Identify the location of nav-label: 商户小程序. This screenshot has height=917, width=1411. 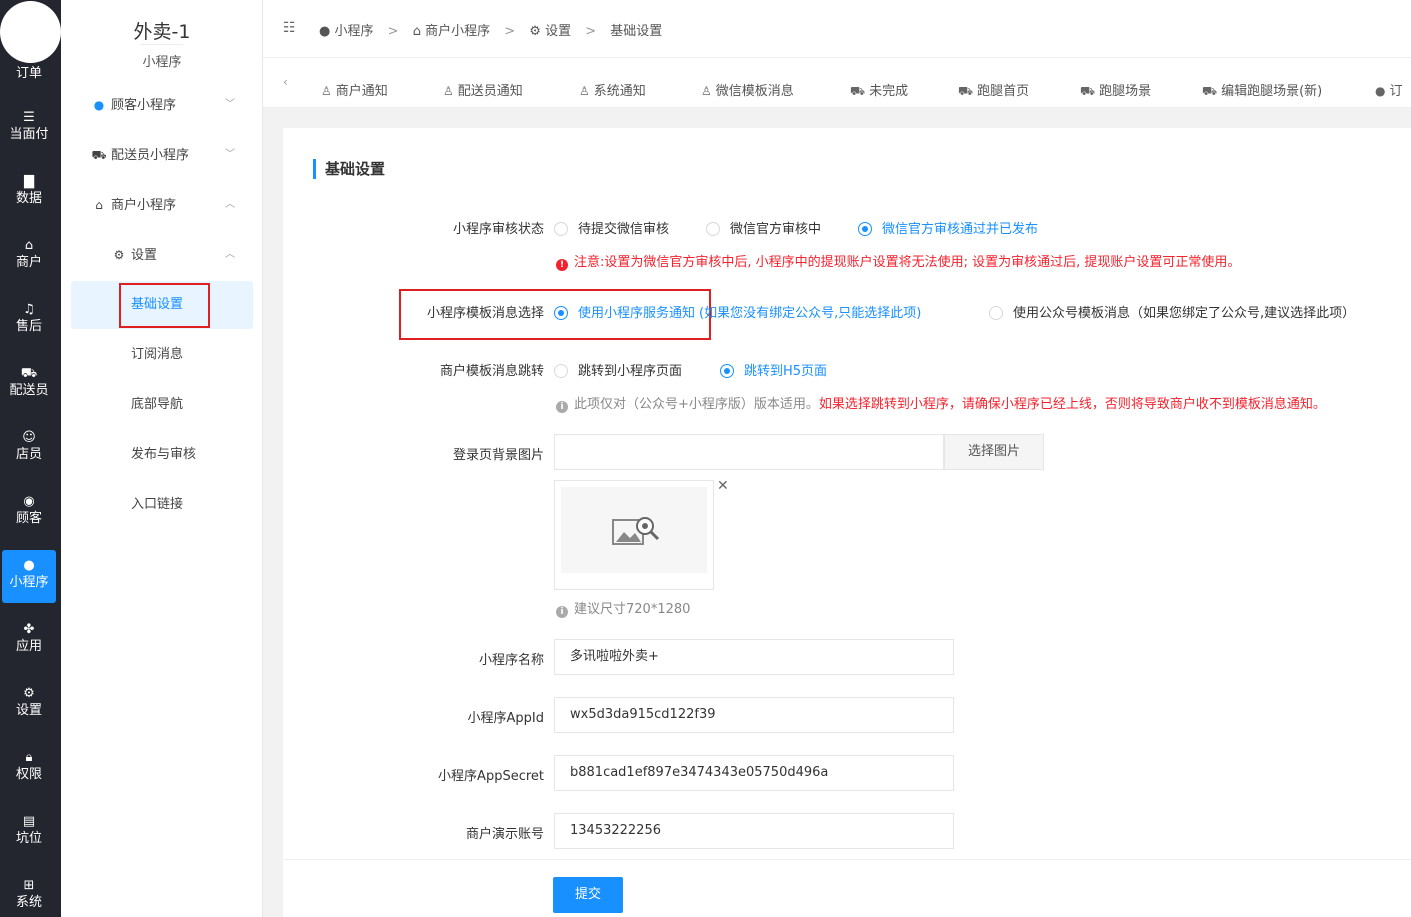
(144, 205).